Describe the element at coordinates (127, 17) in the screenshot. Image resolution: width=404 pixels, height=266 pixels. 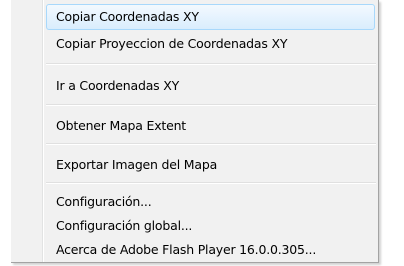
I see `menu-item-copiar-coordenadas-xy: Copiar Coordenadas XY` at that location.